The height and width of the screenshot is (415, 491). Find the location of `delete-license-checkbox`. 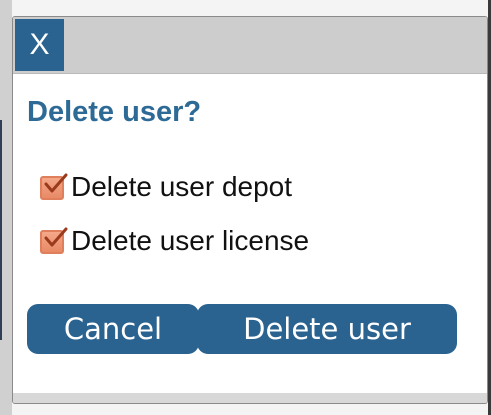

delete-license-checkbox is located at coordinates (54, 240).